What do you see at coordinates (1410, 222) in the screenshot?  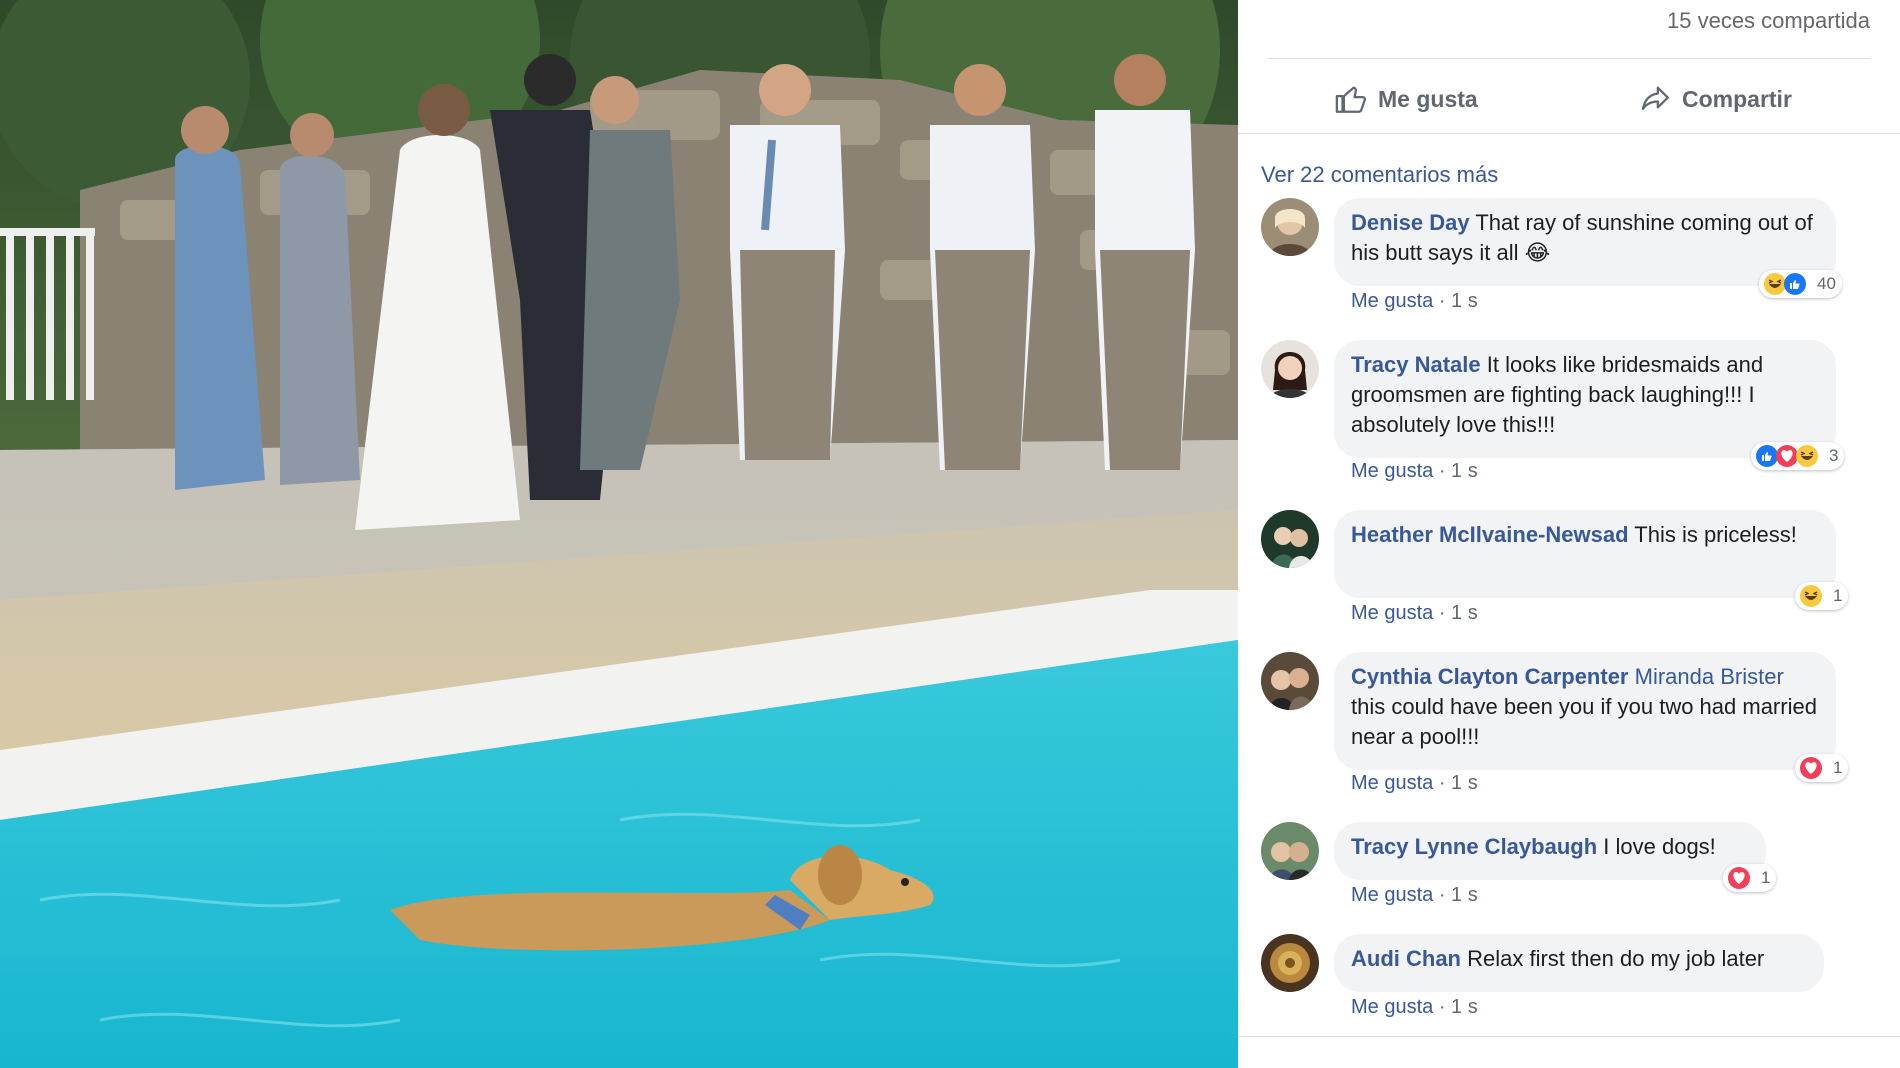 I see `comment-author: Denise Day` at bounding box center [1410, 222].